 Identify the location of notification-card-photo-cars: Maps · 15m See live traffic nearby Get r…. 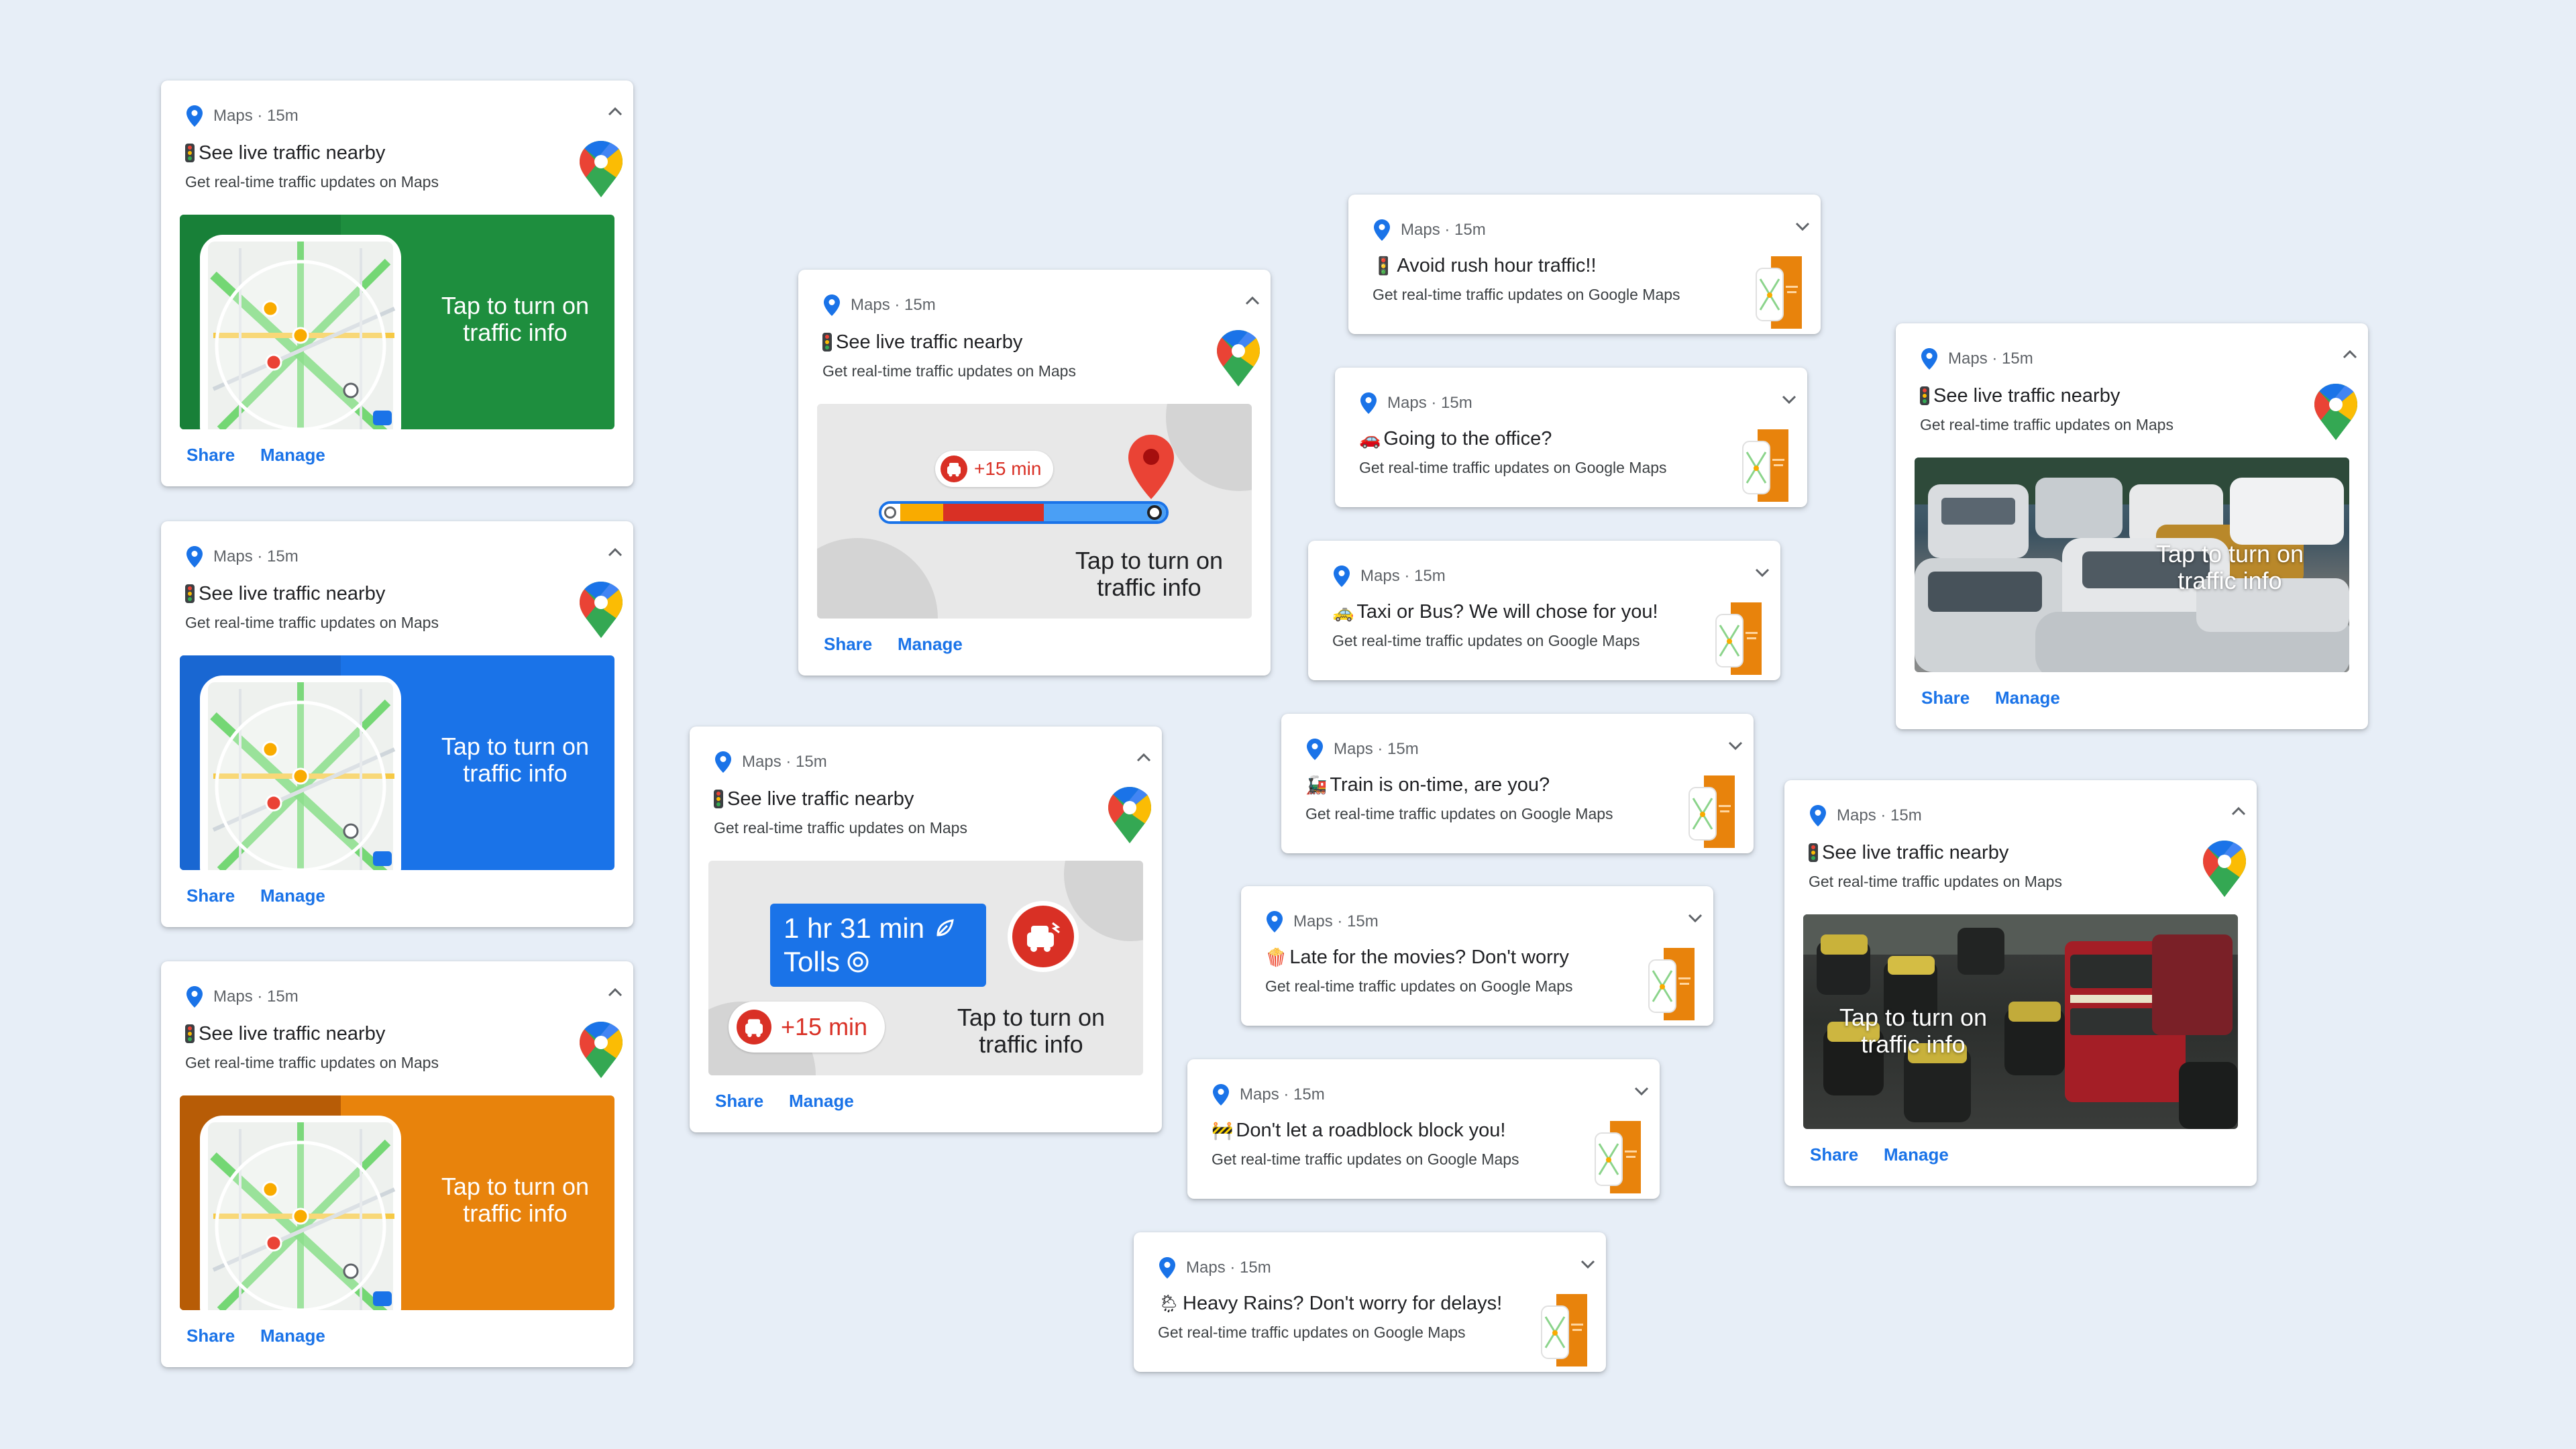
(2132, 526).